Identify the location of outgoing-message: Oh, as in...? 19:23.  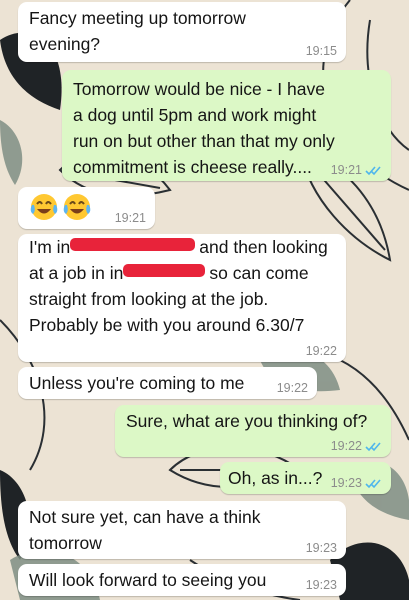
(305, 478).